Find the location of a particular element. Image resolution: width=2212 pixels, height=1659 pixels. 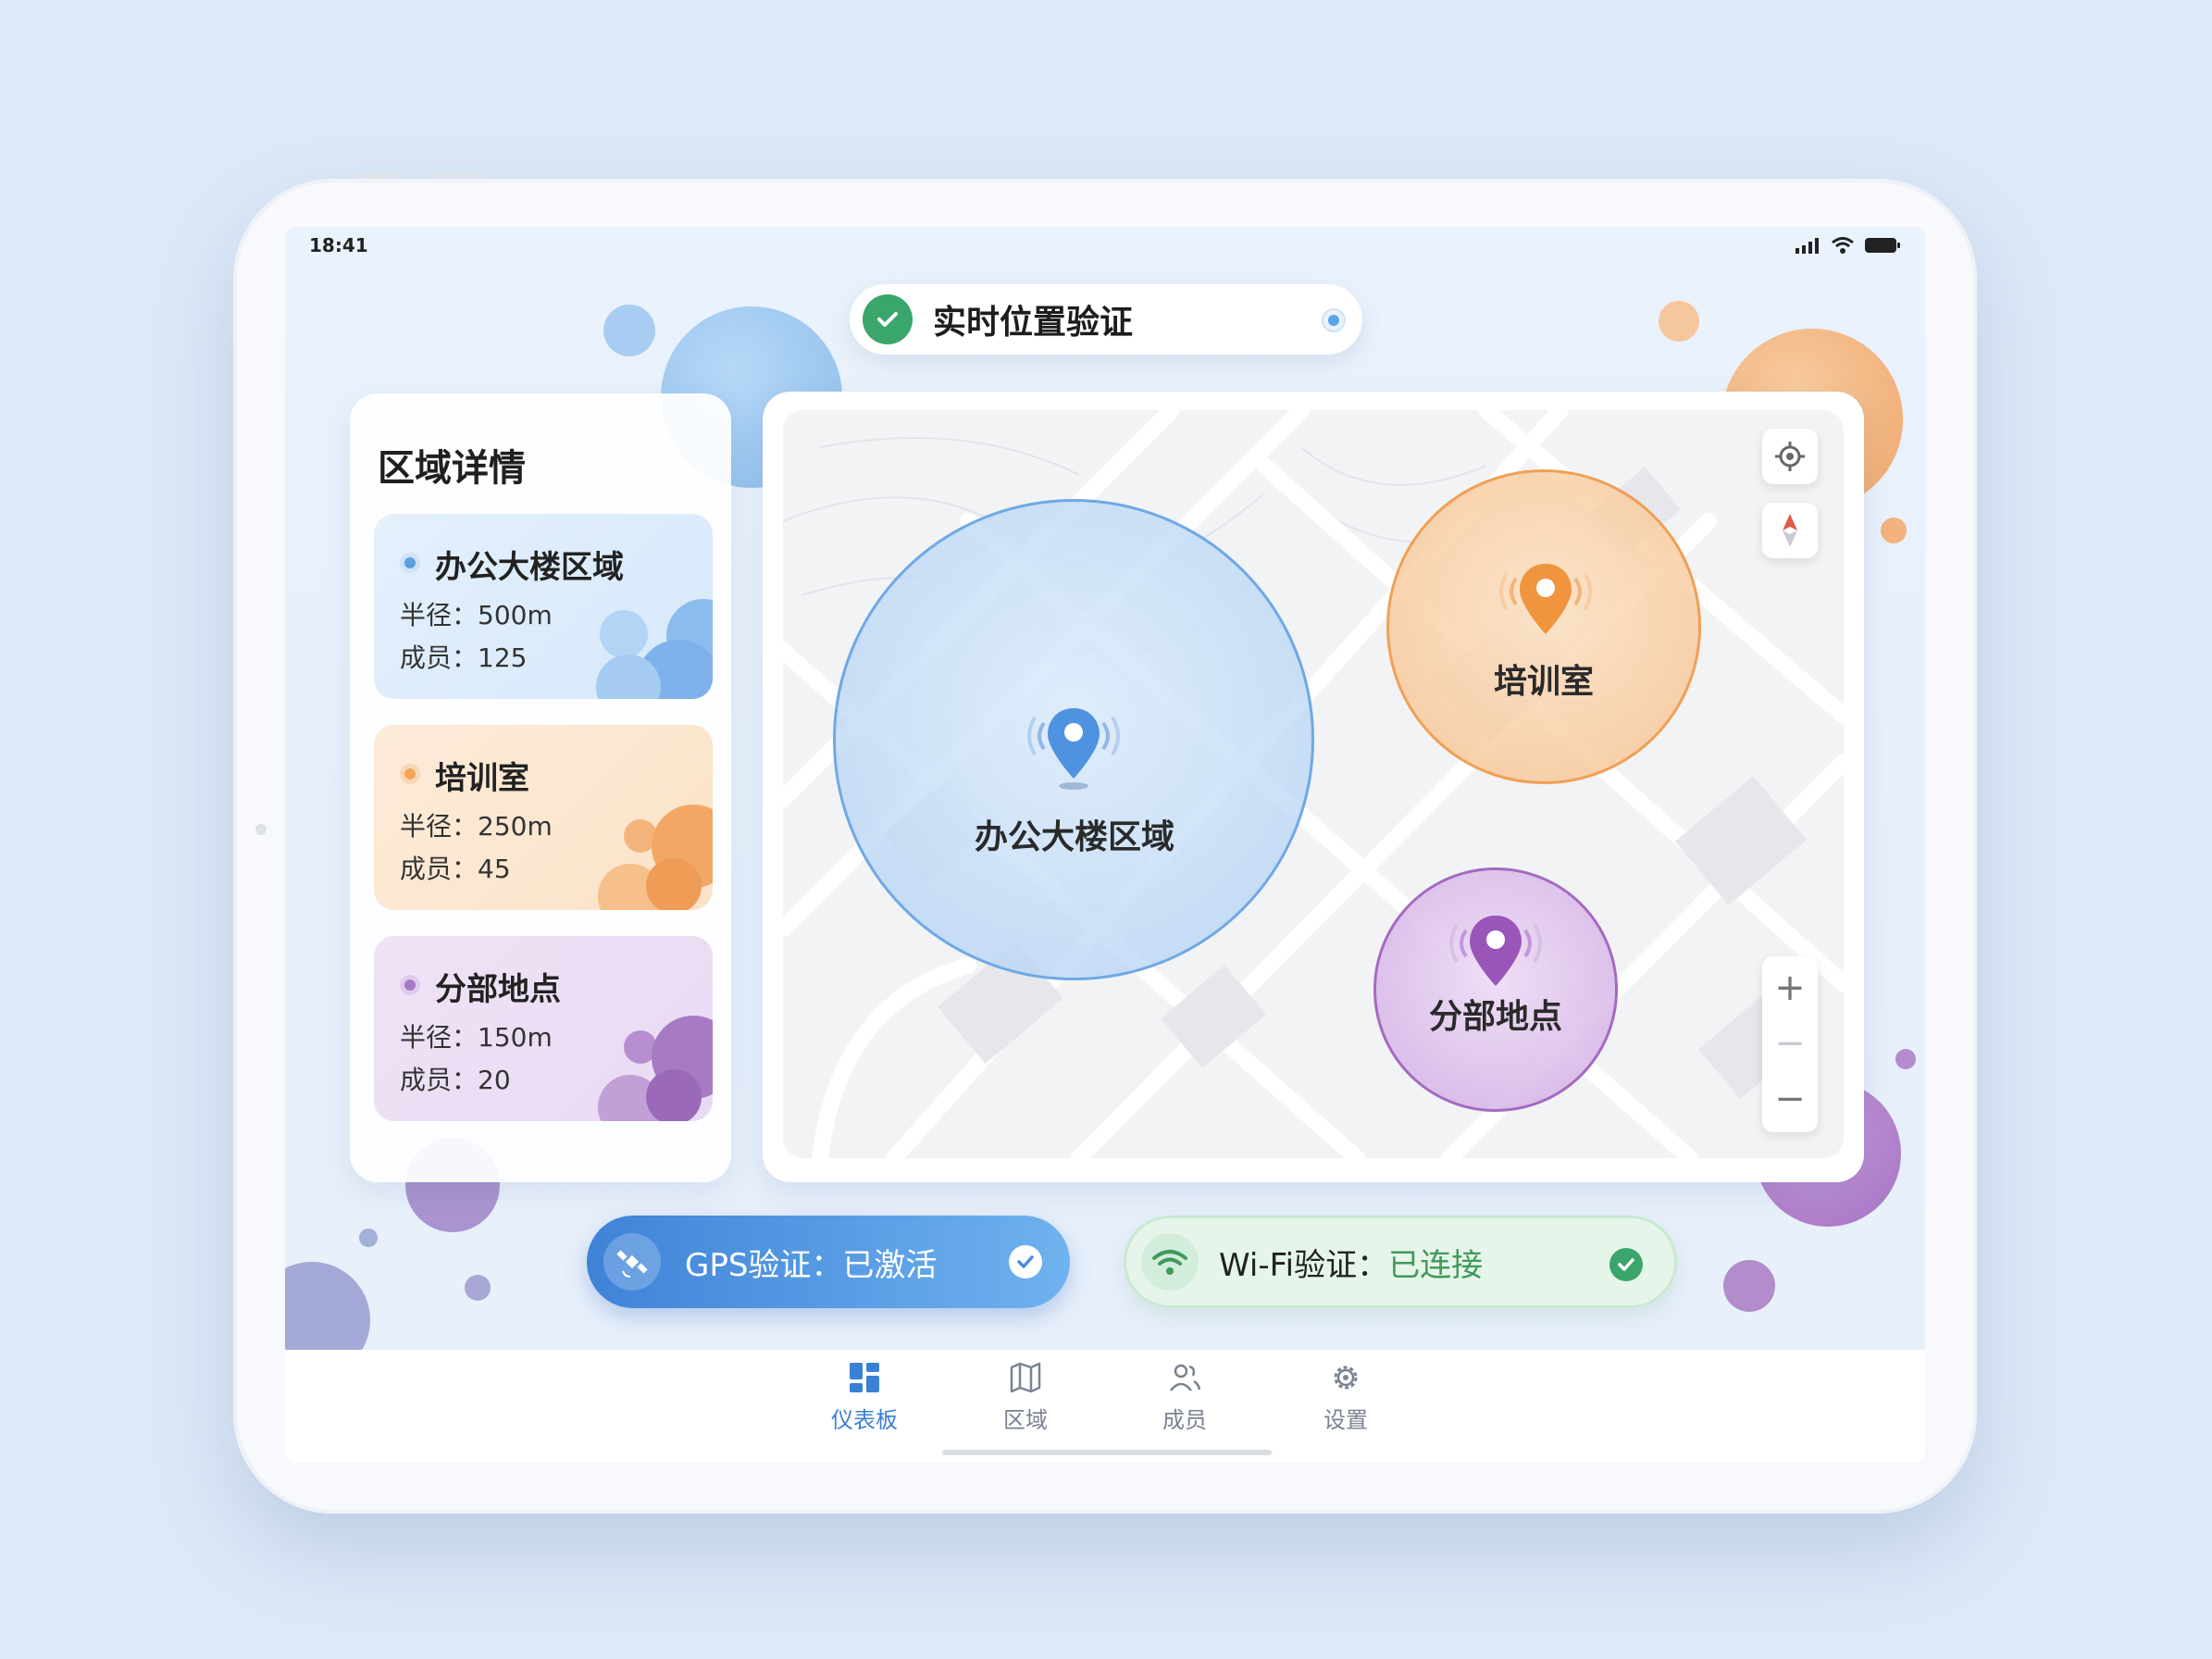

zone-card-members: 成员：45 is located at coordinates (455, 869).